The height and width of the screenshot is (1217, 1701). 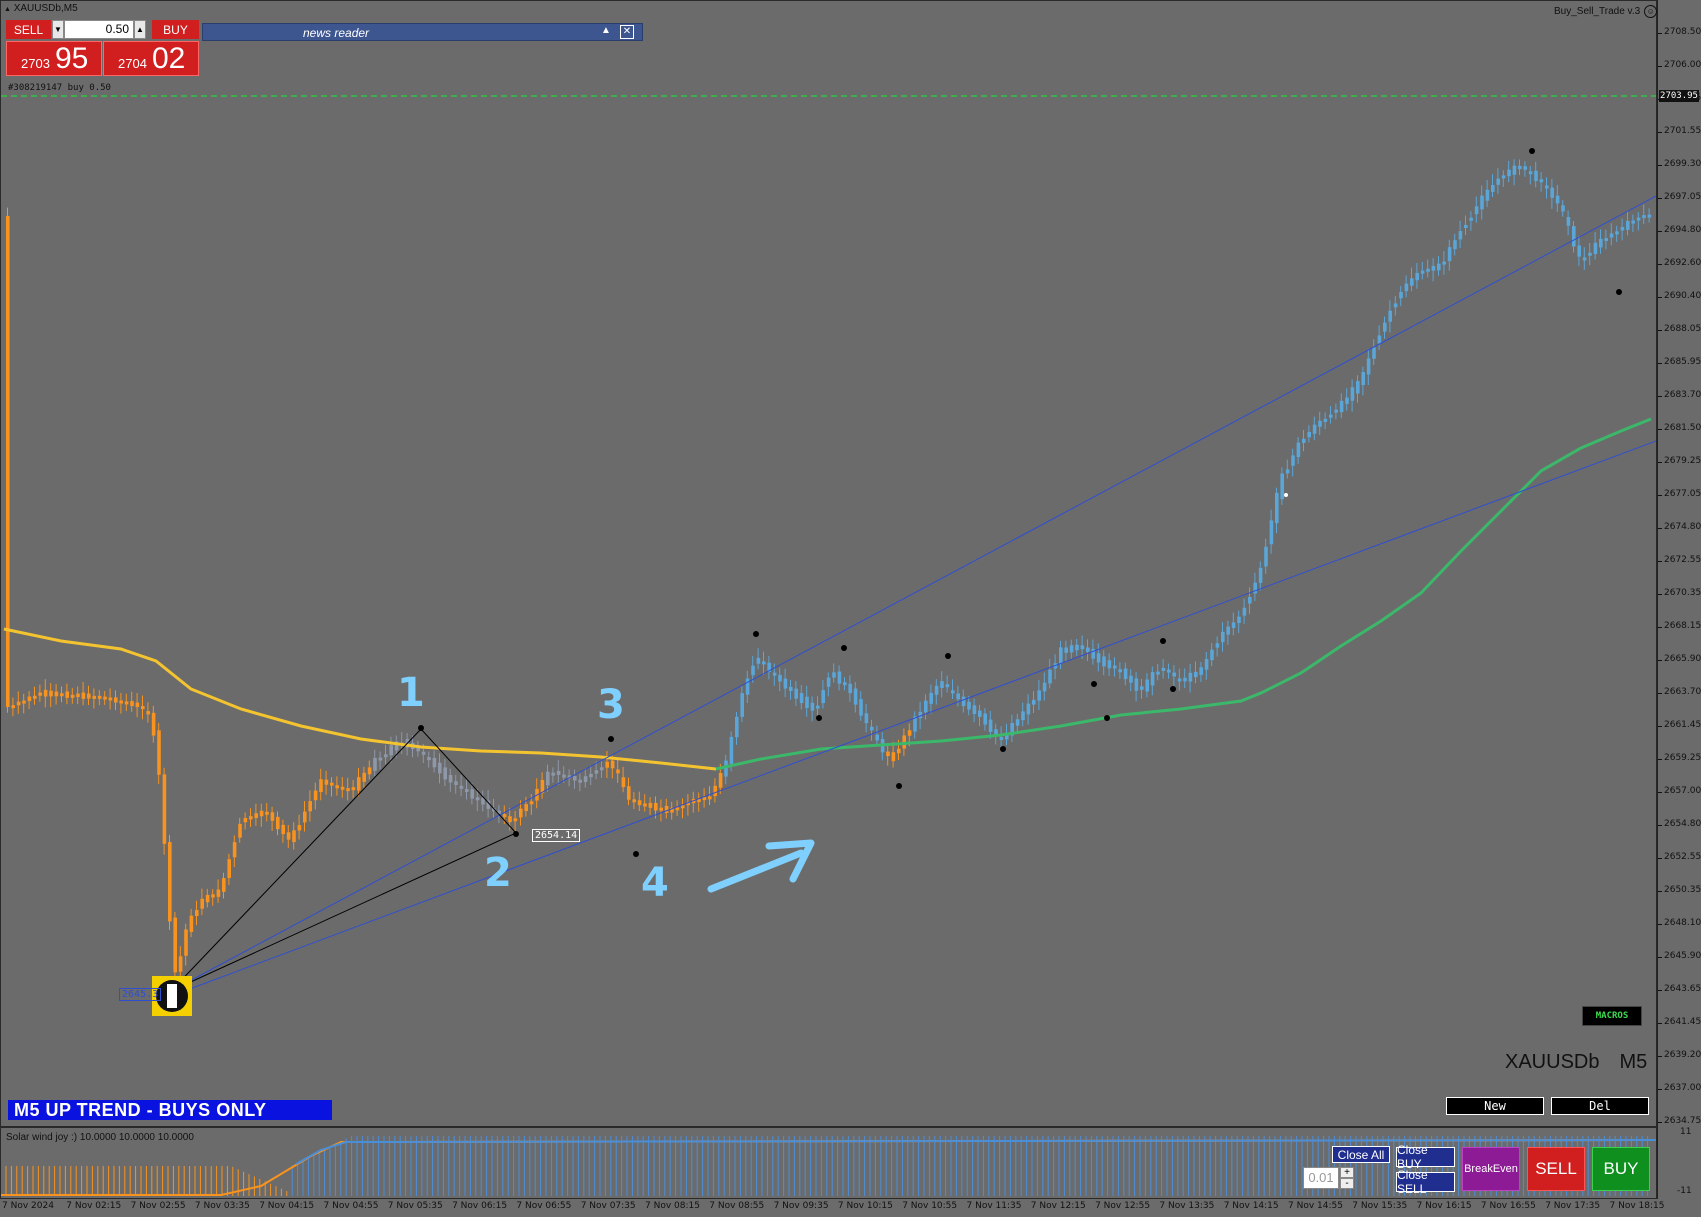 I want to click on panel-buy-button: BUY, so click(x=175, y=29).